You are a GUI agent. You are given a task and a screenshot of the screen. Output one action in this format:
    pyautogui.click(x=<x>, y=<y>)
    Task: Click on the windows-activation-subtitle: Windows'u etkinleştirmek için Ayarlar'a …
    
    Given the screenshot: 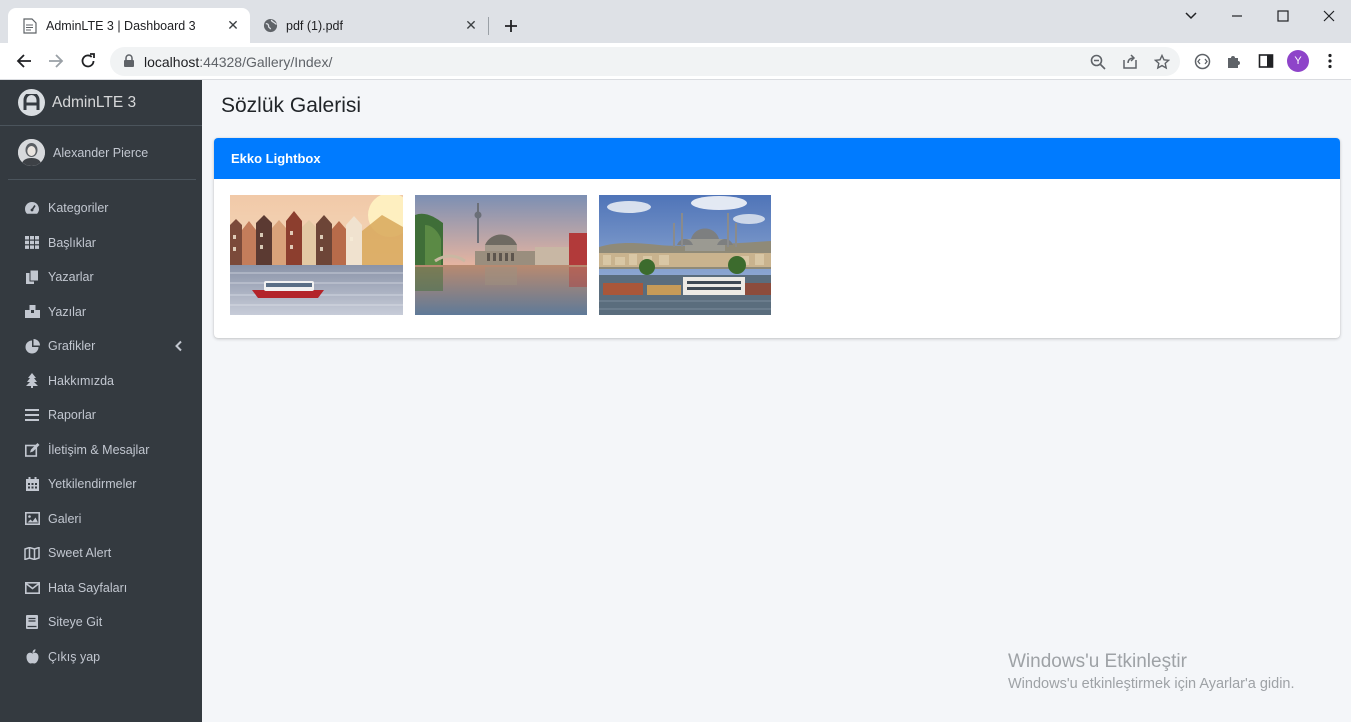 What is the action you would take?
    pyautogui.click(x=1151, y=684)
    